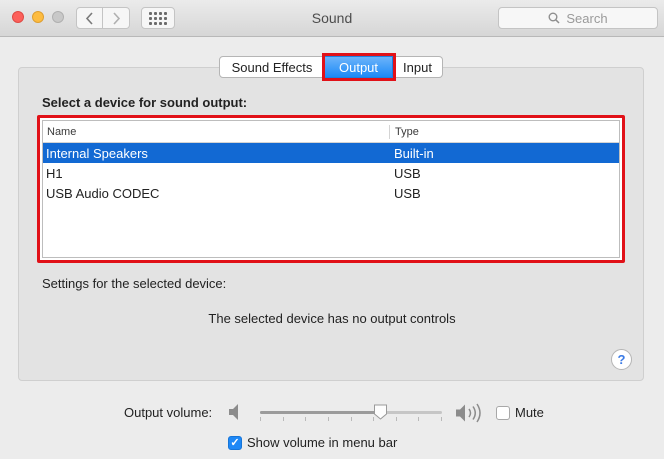 The image size is (664, 459). What do you see at coordinates (233, 412) in the screenshot?
I see `speaker-low-icon` at bounding box center [233, 412].